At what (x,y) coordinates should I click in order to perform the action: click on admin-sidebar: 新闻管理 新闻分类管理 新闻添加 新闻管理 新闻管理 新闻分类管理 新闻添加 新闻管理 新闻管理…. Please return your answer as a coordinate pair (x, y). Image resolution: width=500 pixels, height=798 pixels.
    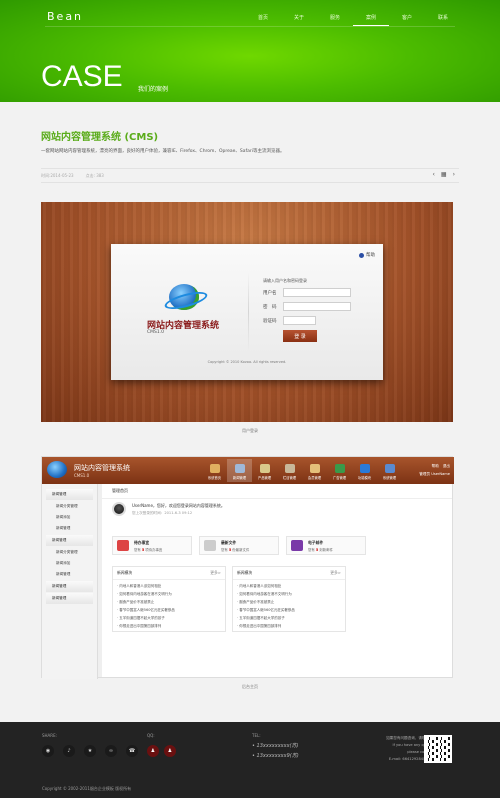
    Looking at the image, I should click on (70, 581).